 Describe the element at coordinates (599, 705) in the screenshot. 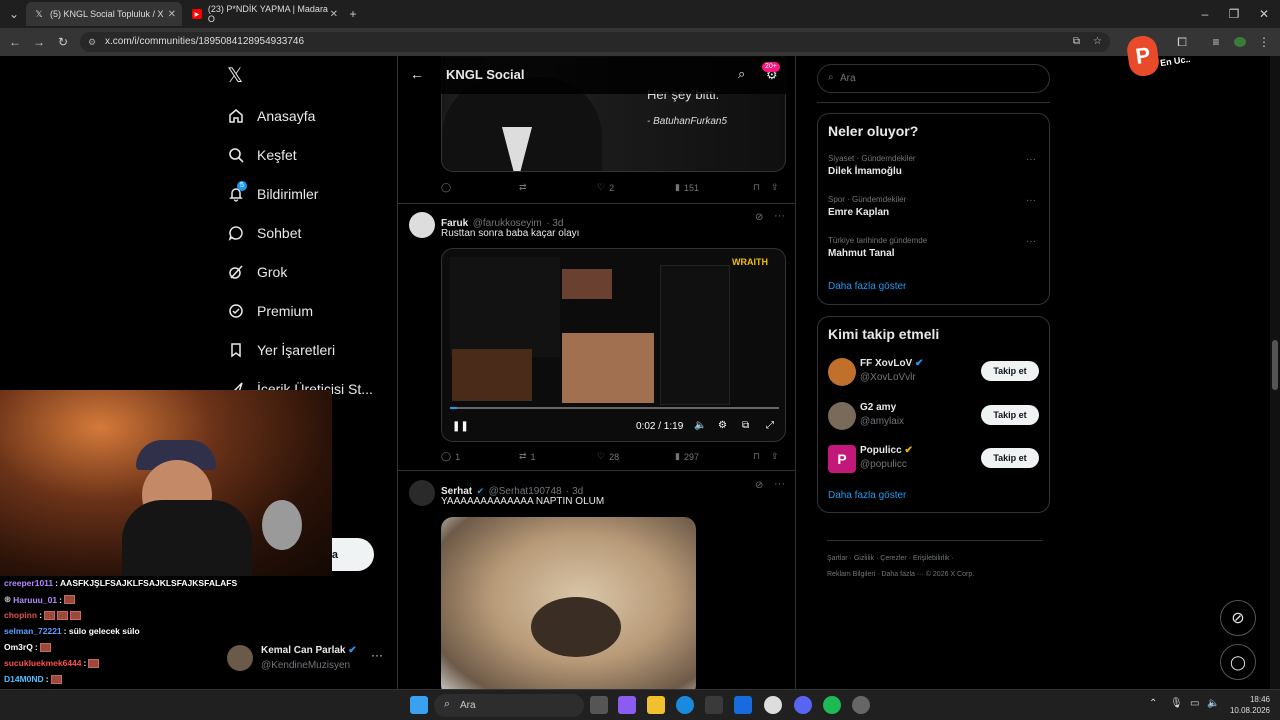

I see `task-view-icon` at that location.